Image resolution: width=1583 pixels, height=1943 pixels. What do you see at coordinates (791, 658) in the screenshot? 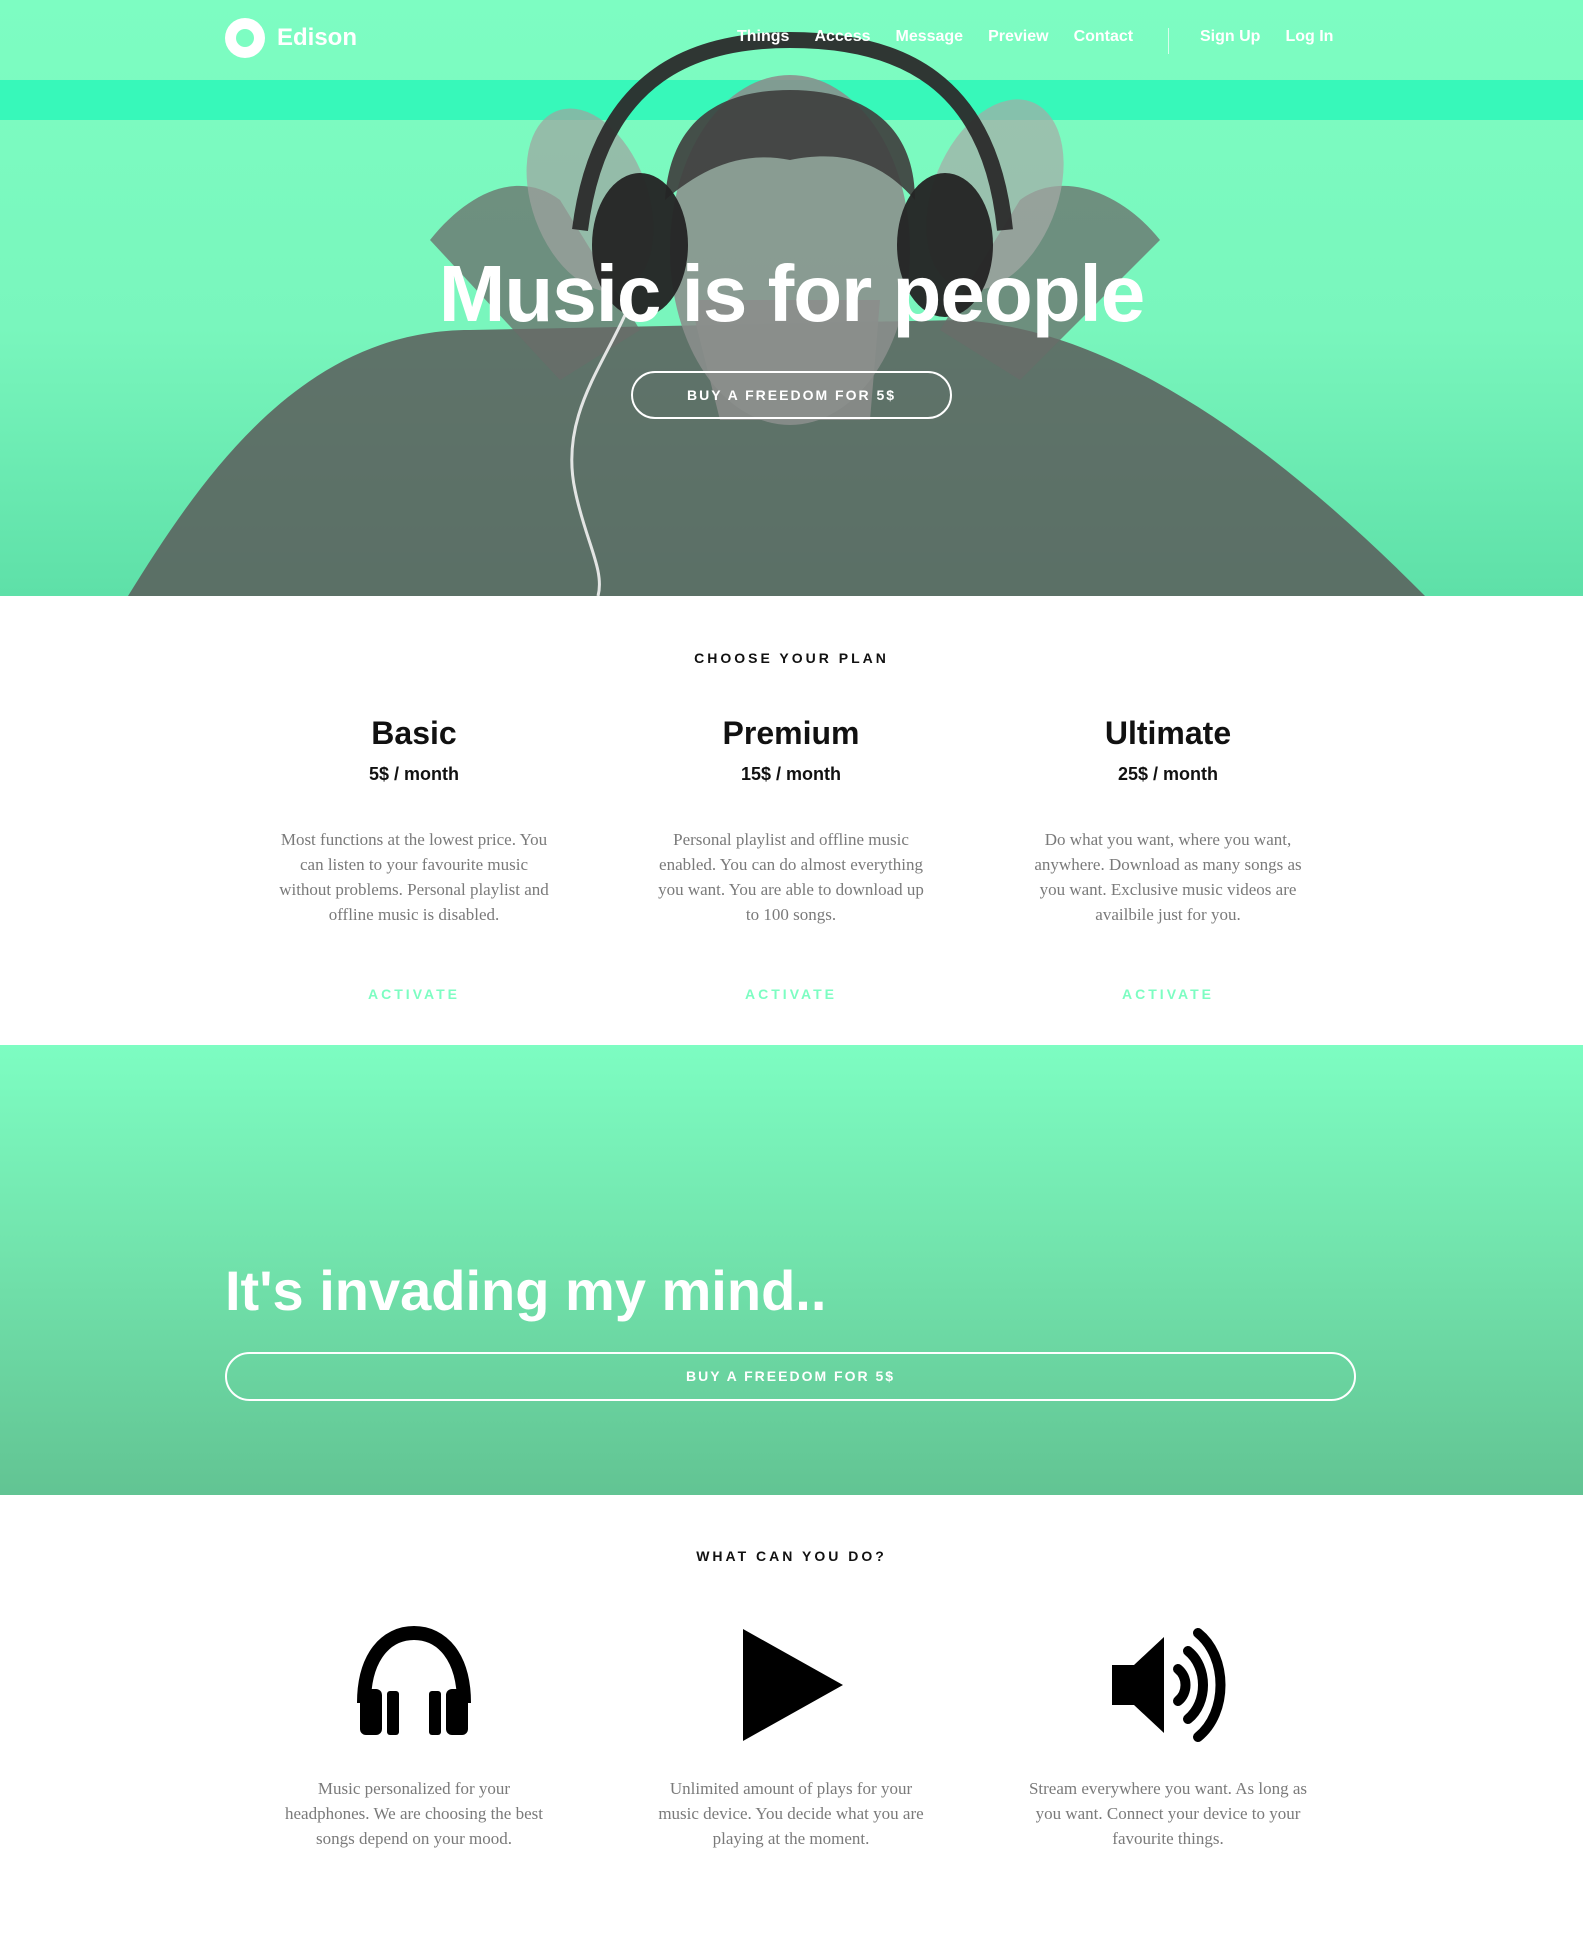
I see `plans-section-label: CHOOSE YOUR PLAN` at bounding box center [791, 658].